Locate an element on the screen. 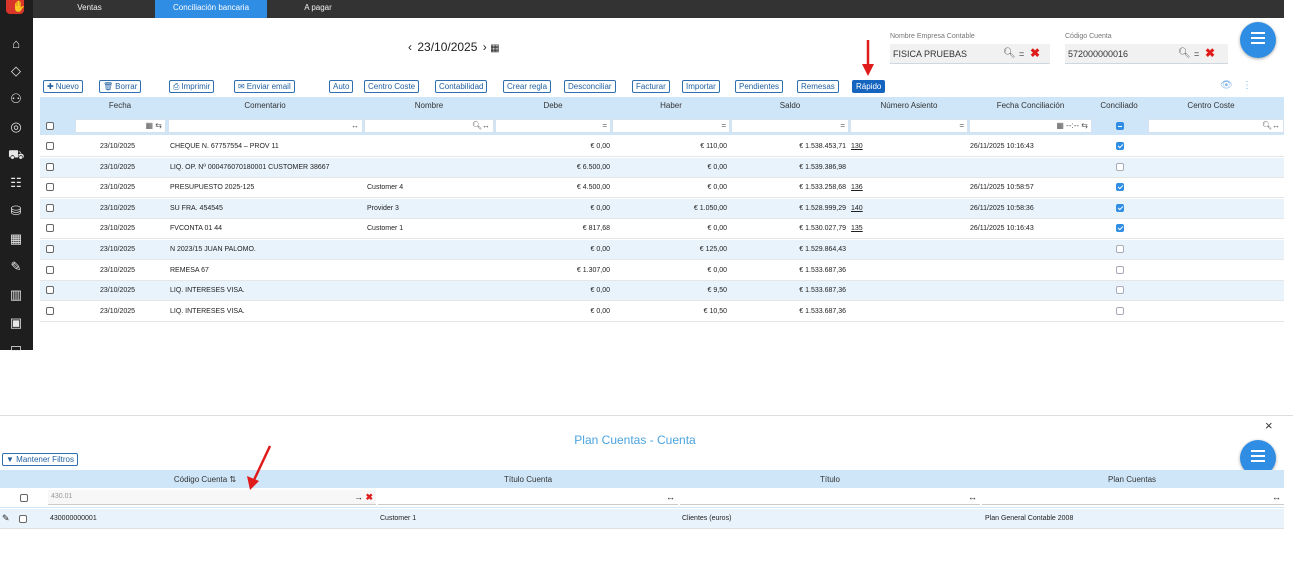 Image resolution: width=1293 pixels, height=575 pixels. col-haber: Haber is located at coordinates (671, 105).